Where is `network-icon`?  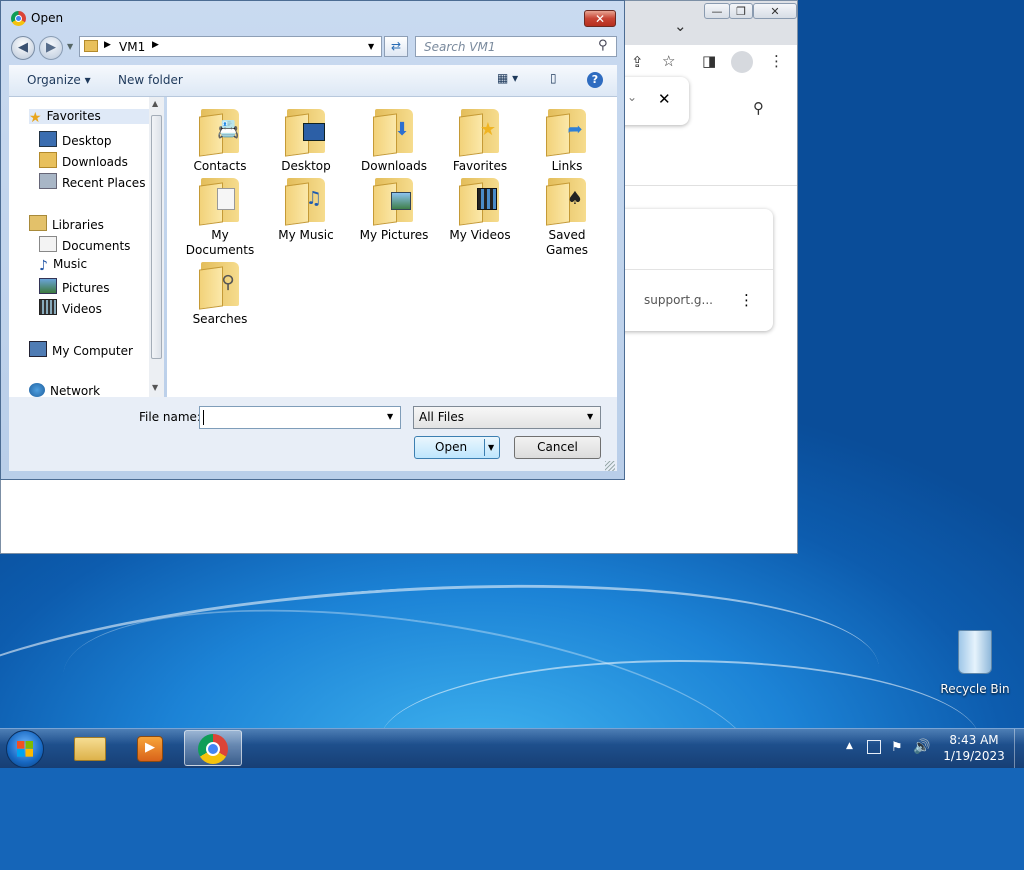 network-icon is located at coordinates (37, 390).